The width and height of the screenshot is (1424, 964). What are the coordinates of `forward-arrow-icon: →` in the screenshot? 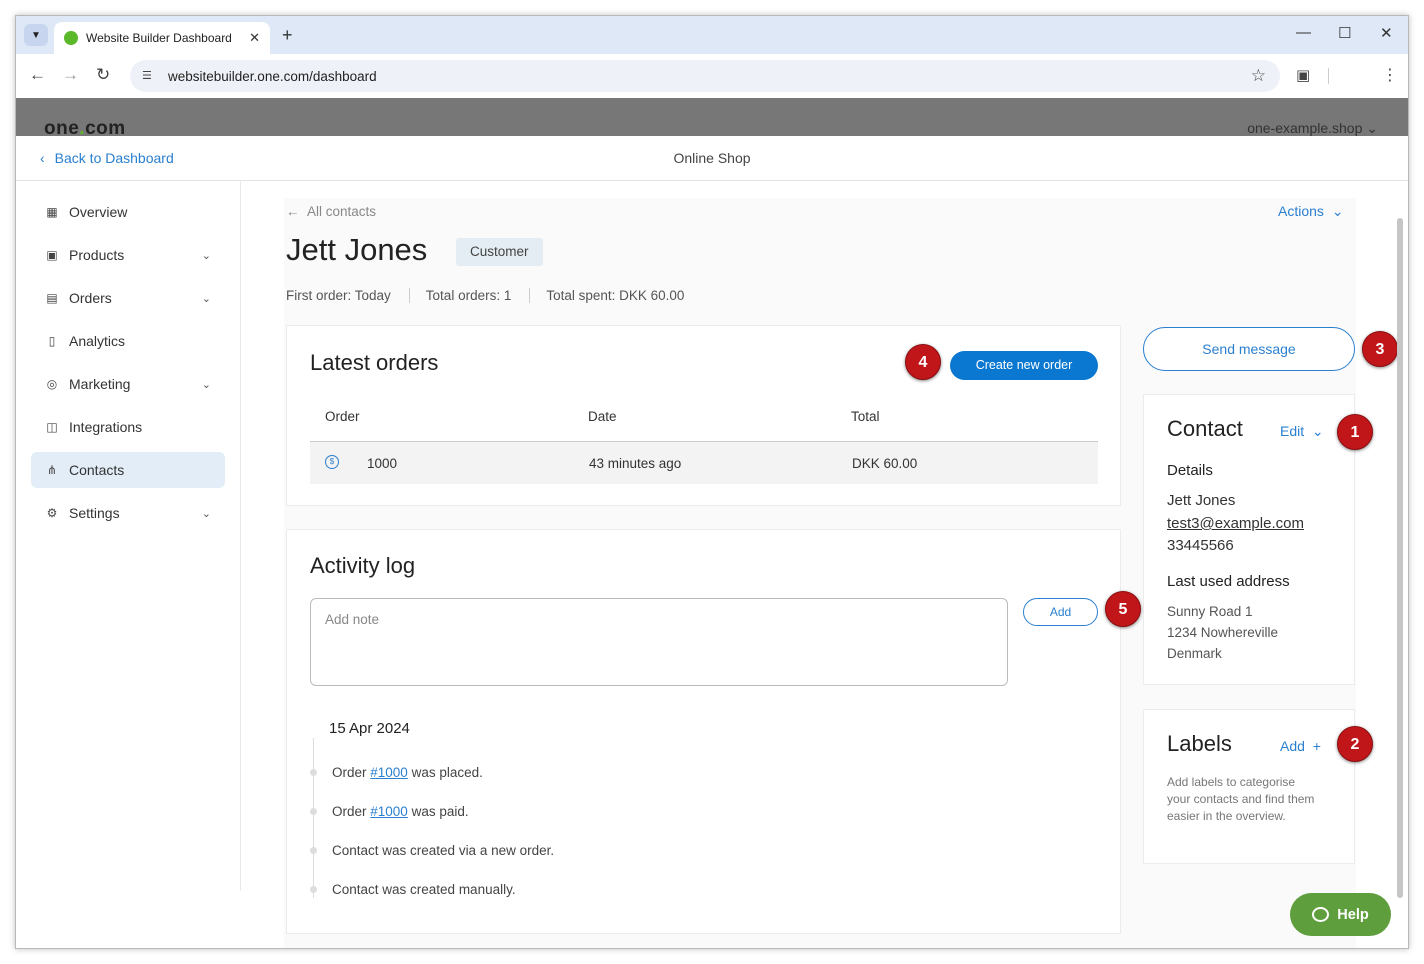 It's located at (70, 75).